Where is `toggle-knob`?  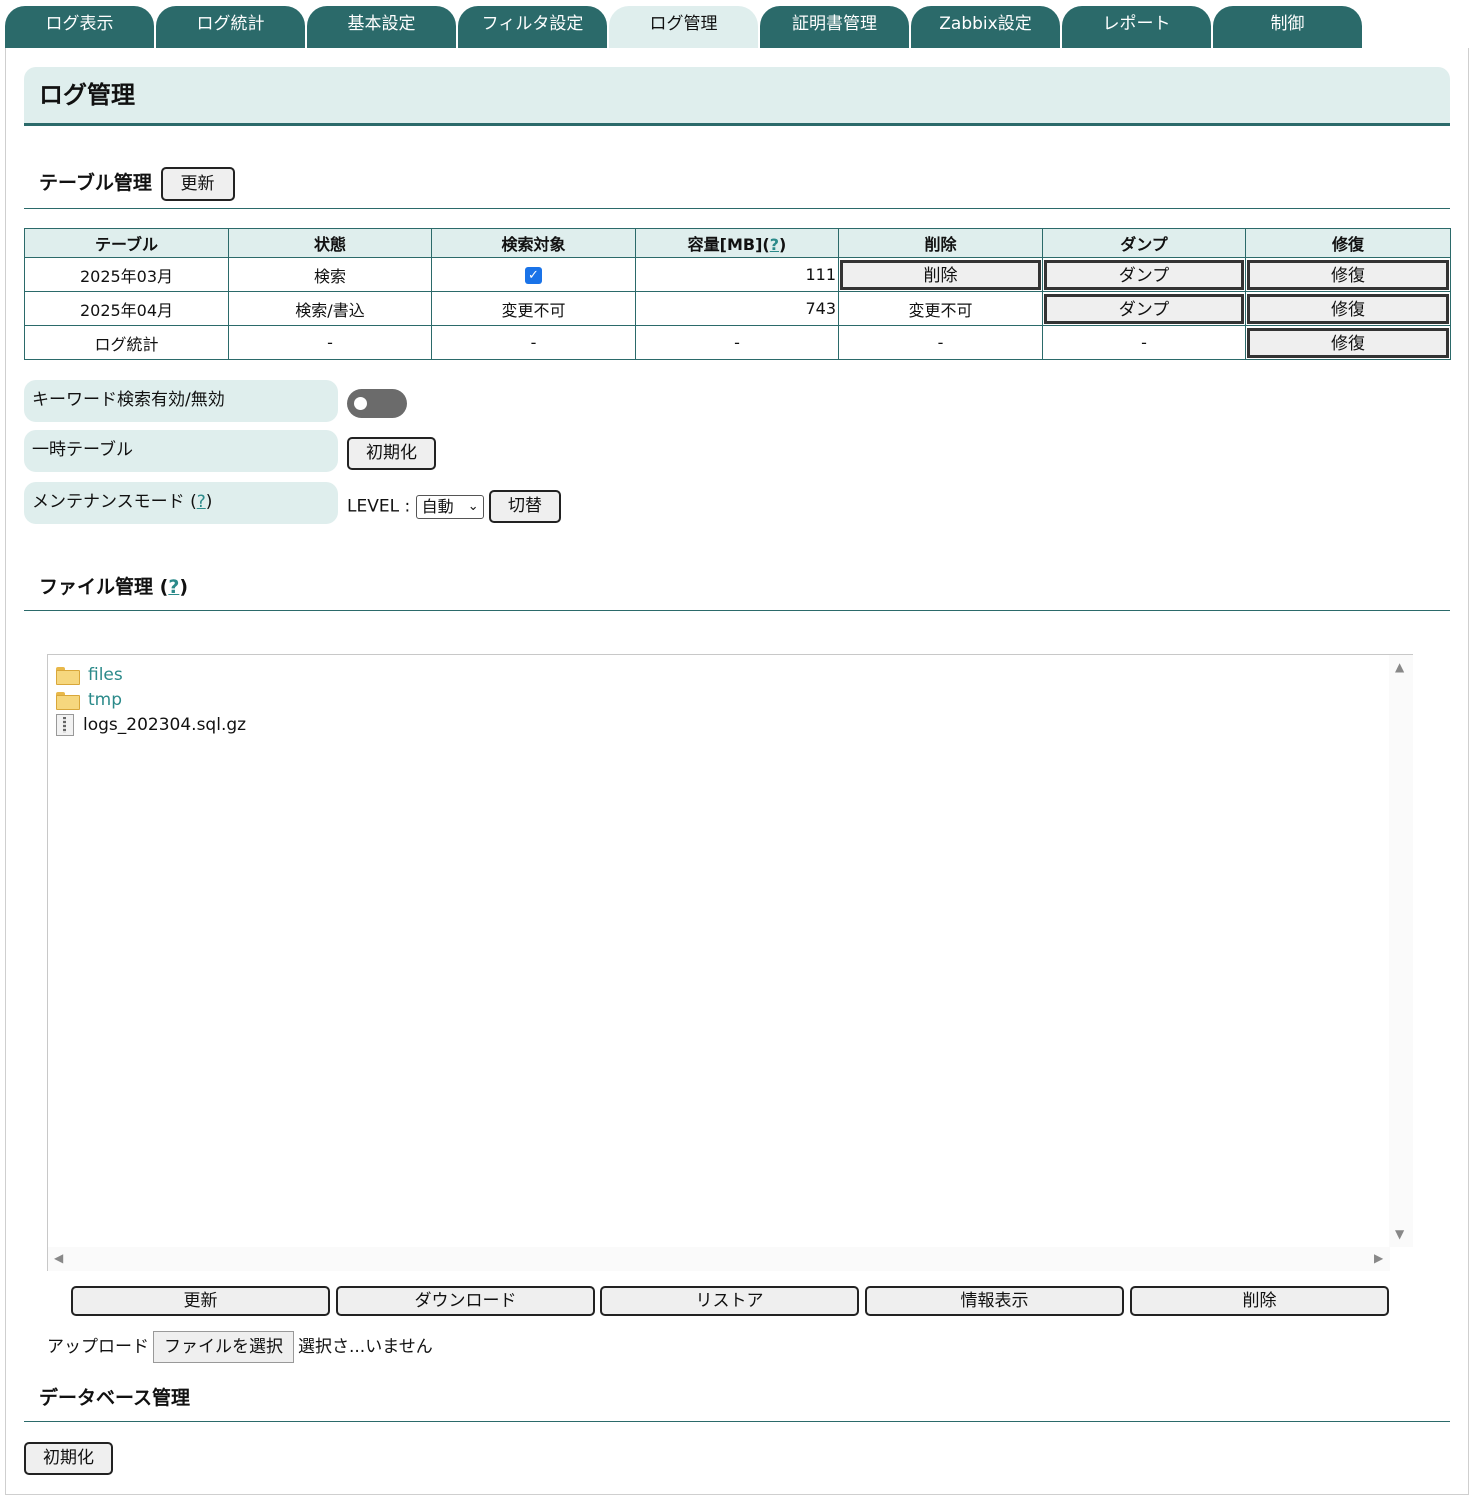 toggle-knob is located at coordinates (360, 403).